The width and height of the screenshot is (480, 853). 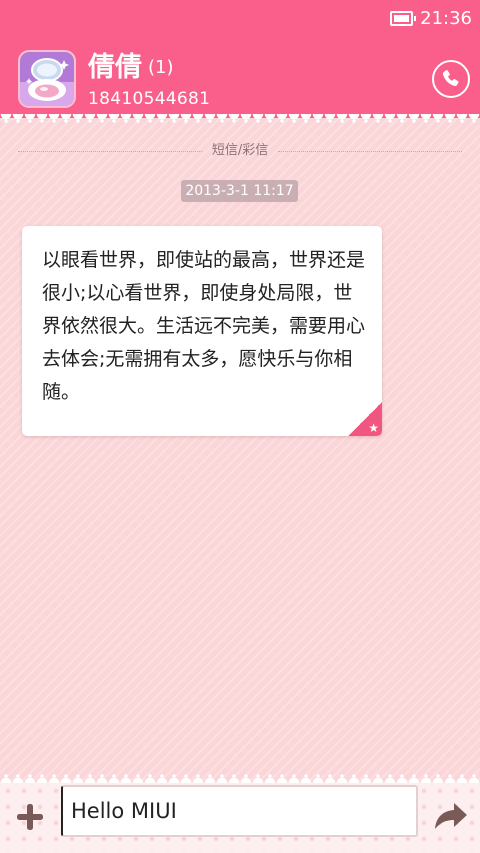 I want to click on header-lace-border, so click(x=240, y=120).